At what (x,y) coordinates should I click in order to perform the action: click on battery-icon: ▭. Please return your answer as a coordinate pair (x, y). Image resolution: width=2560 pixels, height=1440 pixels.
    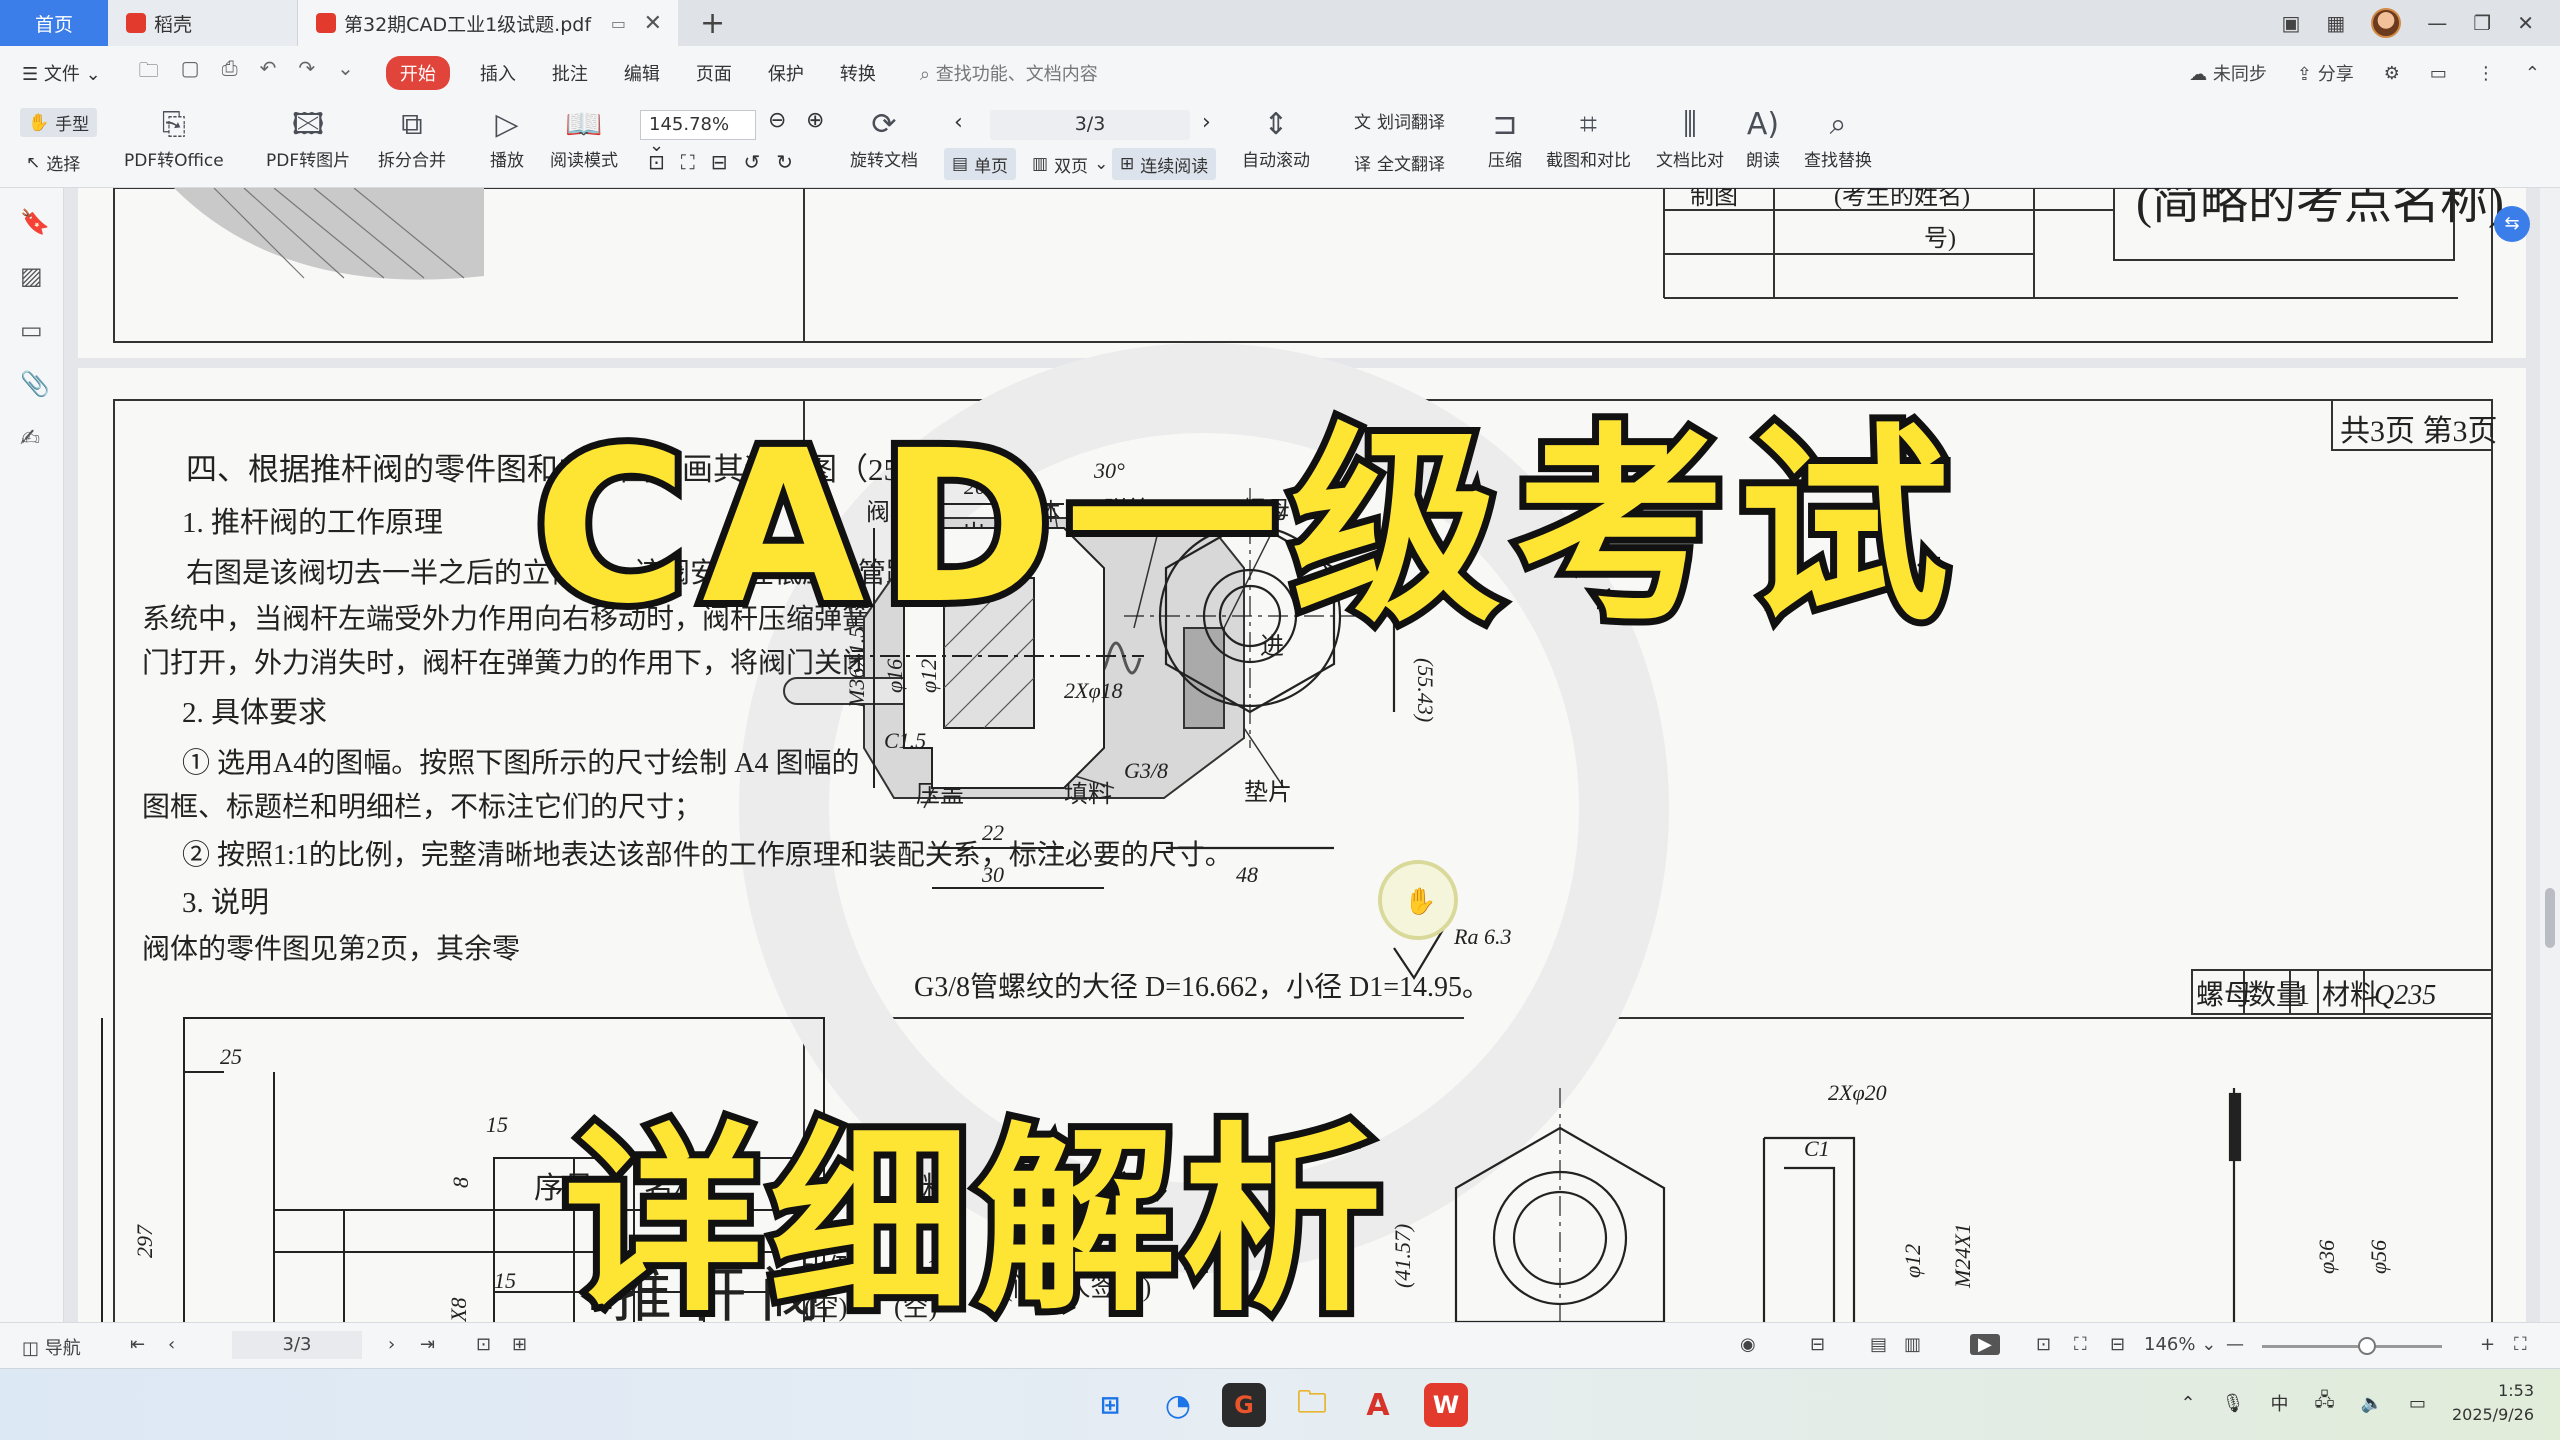
    Looking at the image, I should click on (2417, 1403).